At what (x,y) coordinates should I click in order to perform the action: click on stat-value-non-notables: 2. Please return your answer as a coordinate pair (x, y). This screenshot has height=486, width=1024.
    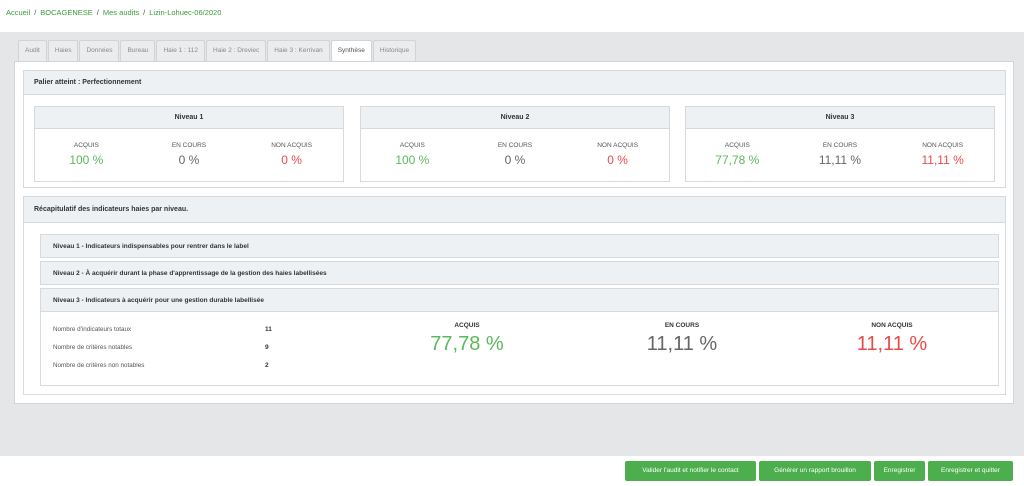
    Looking at the image, I should click on (267, 365).